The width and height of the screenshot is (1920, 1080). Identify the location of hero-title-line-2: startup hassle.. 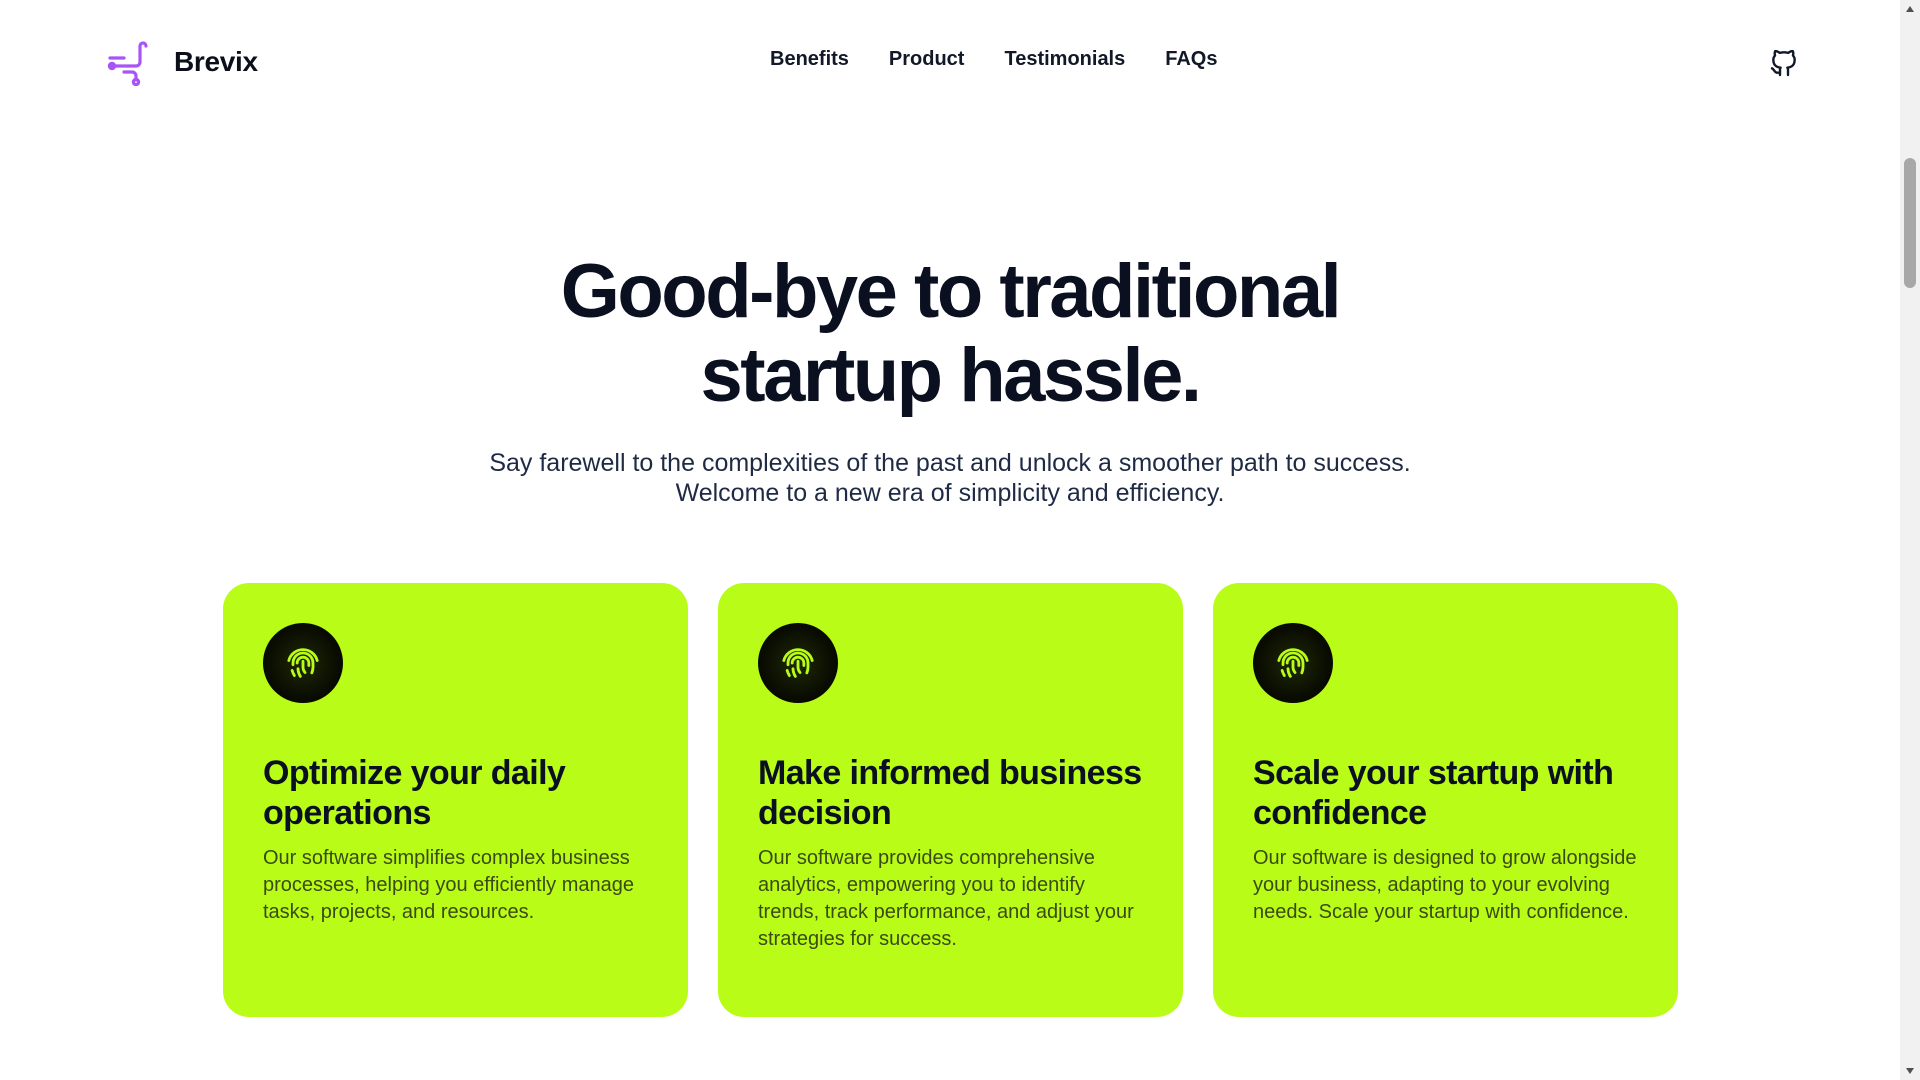
(951, 375).